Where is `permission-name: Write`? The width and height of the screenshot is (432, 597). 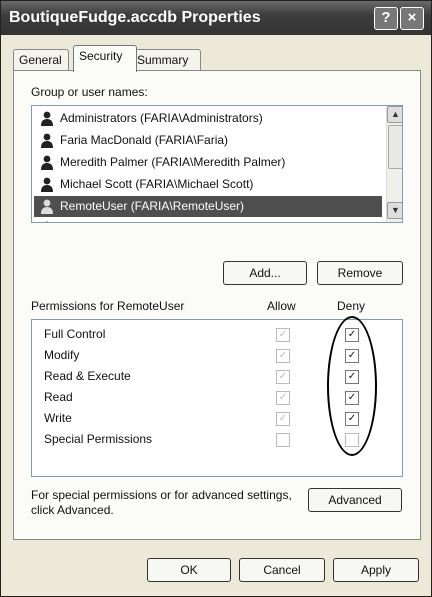
permission-name: Write is located at coordinates (58, 418).